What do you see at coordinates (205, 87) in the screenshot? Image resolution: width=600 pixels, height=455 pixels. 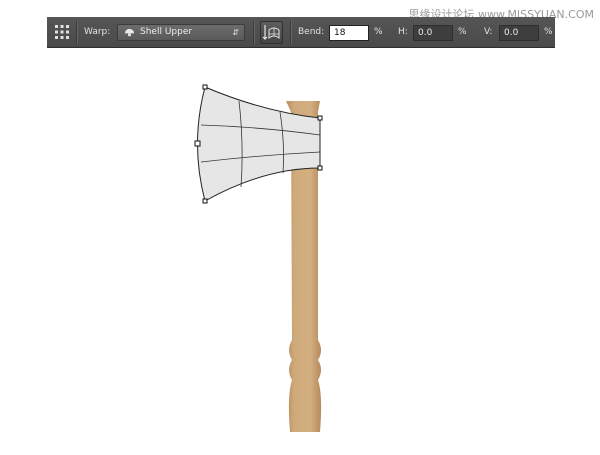 I see `warp-handle-top-left` at bounding box center [205, 87].